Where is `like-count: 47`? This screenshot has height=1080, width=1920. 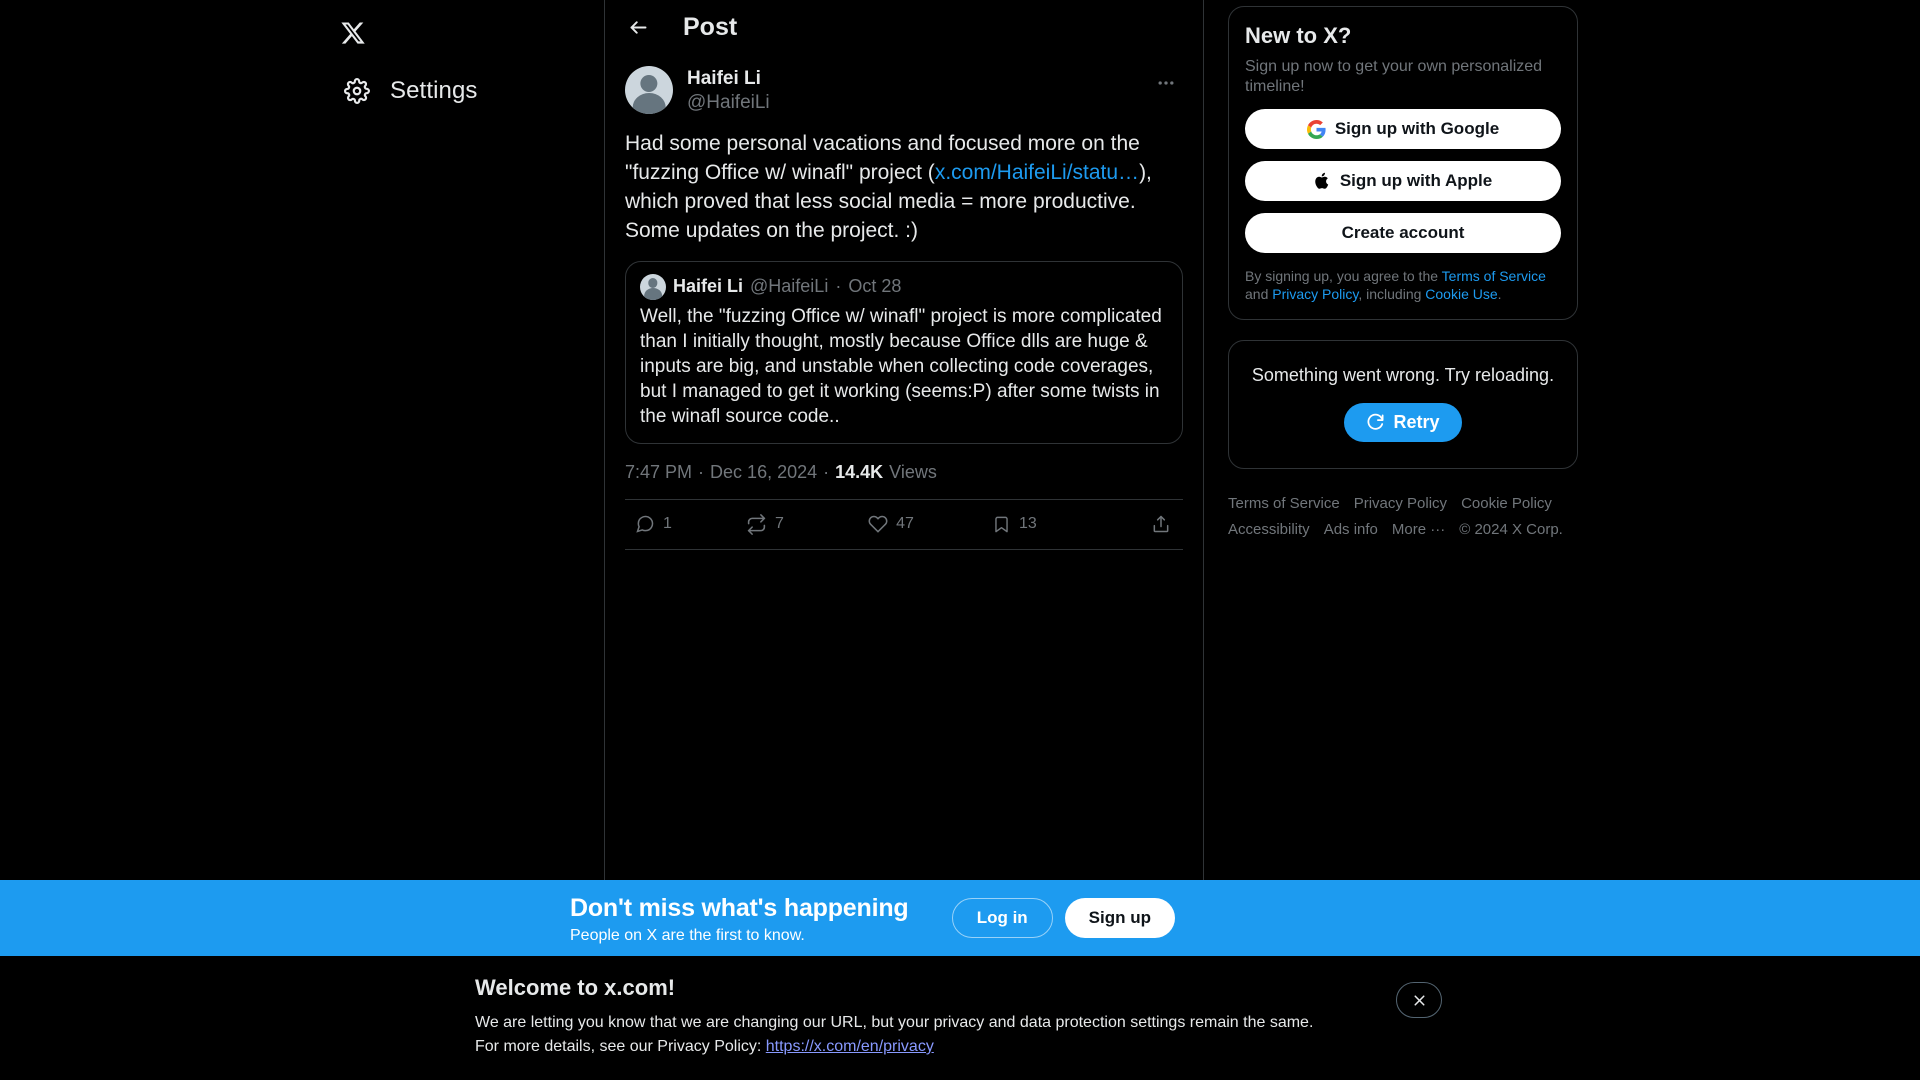
like-count: 47 is located at coordinates (905, 523).